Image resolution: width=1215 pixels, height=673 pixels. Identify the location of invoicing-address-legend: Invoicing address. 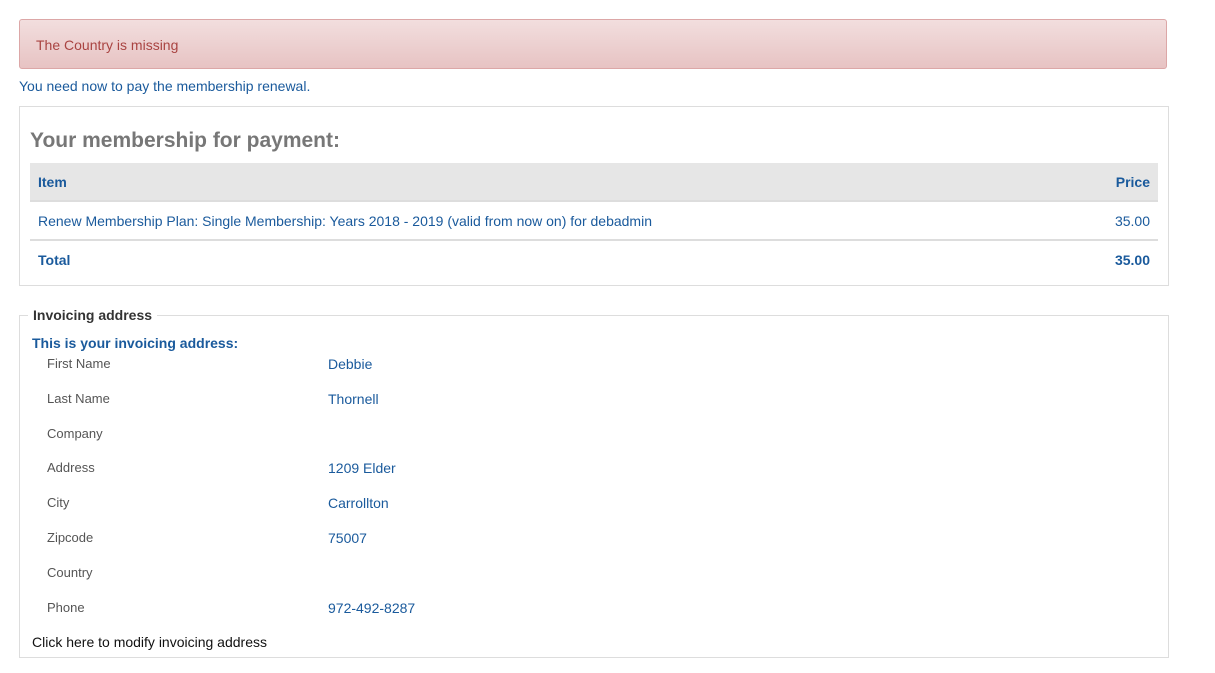
(93, 315).